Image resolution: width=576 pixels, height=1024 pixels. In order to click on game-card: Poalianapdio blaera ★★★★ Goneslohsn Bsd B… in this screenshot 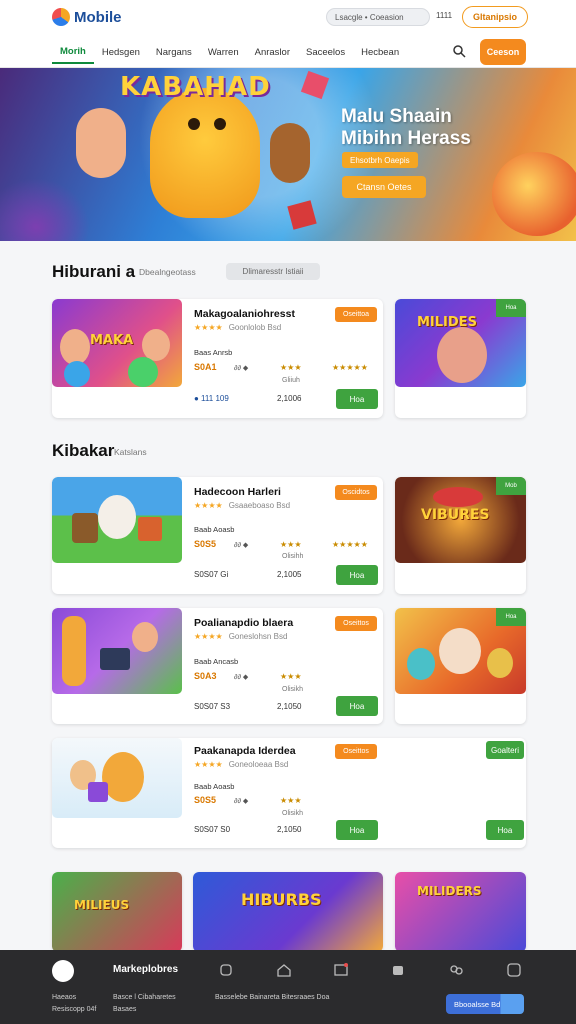, I will do `click(217, 666)`.